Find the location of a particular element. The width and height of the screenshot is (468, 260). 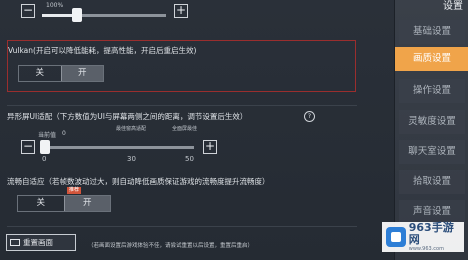

footer-divider is located at coordinates (182, 226).